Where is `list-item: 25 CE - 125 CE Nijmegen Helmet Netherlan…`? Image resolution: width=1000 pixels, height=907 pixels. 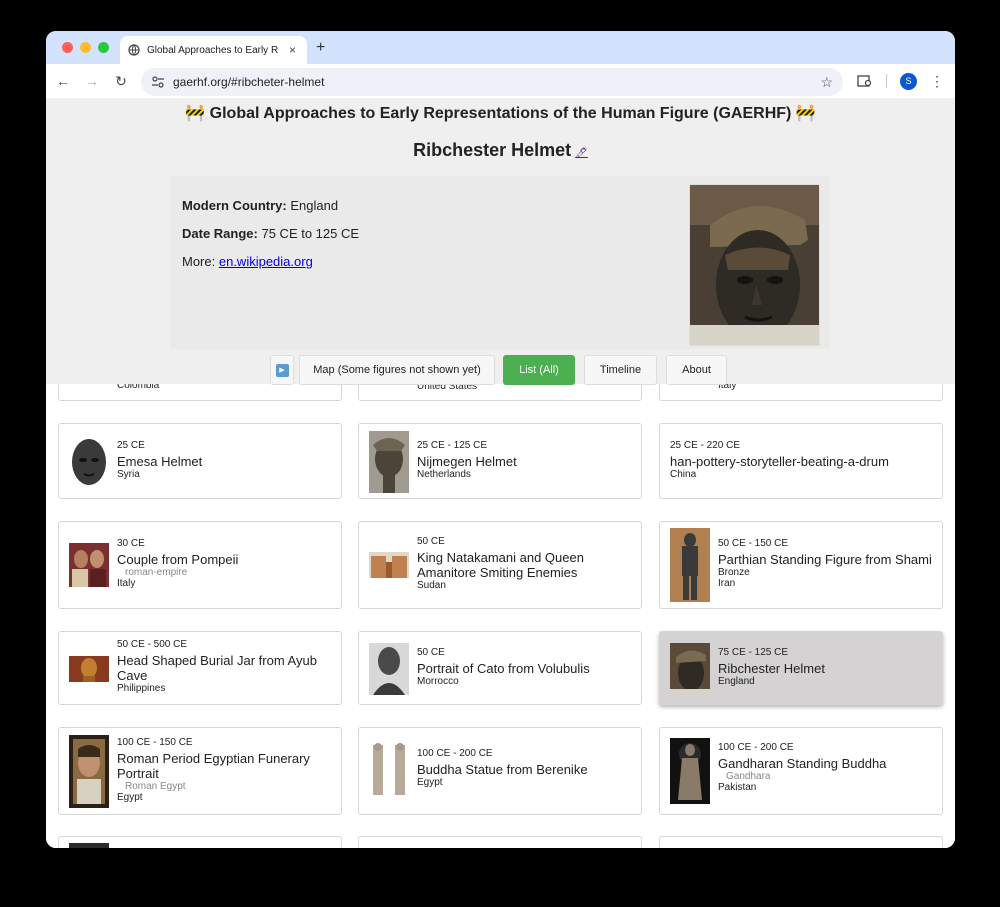 list-item: 25 CE - 125 CE Nijmegen Helmet Netherlan… is located at coordinates (500, 461).